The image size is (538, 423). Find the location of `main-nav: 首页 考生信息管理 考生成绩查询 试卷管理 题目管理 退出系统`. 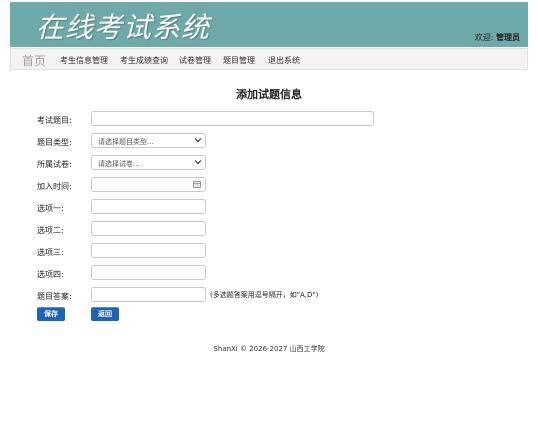

main-nav: 首页 考生信息管理 考生成绩查询 试卷管理 题目管理 退出系统 is located at coordinates (269, 59).